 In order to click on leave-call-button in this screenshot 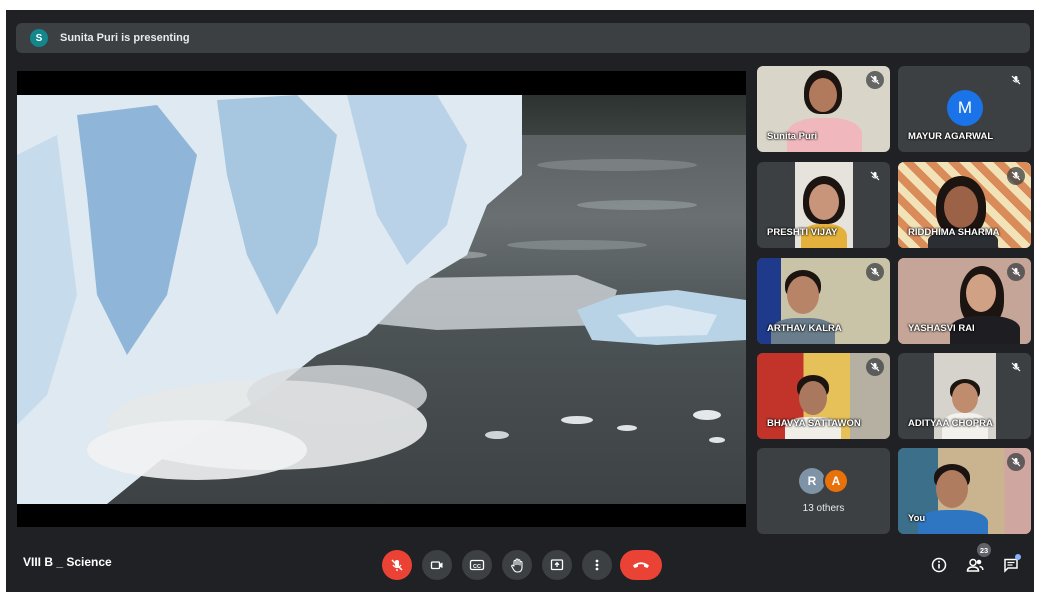, I will do `click(641, 565)`.